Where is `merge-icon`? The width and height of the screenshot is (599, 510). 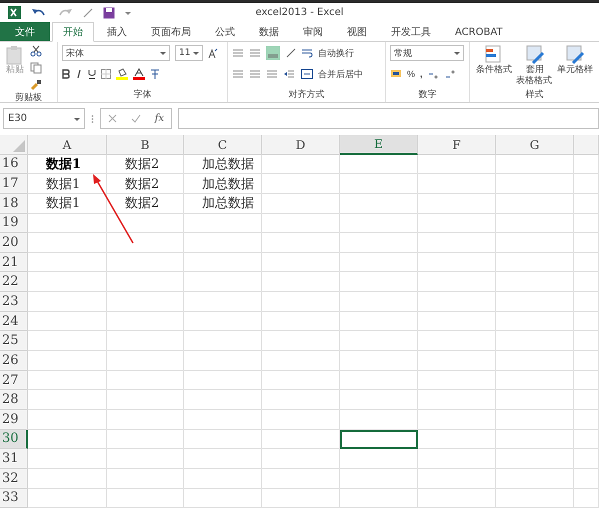
merge-icon is located at coordinates (307, 74).